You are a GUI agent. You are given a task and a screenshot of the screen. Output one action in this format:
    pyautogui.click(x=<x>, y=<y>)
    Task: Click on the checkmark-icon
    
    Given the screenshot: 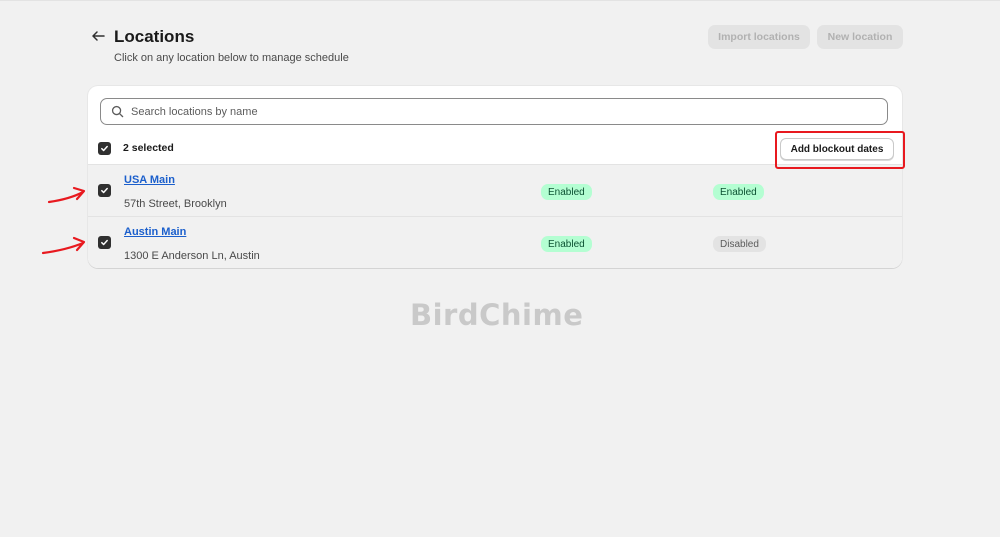 What is the action you would take?
    pyautogui.click(x=104, y=148)
    